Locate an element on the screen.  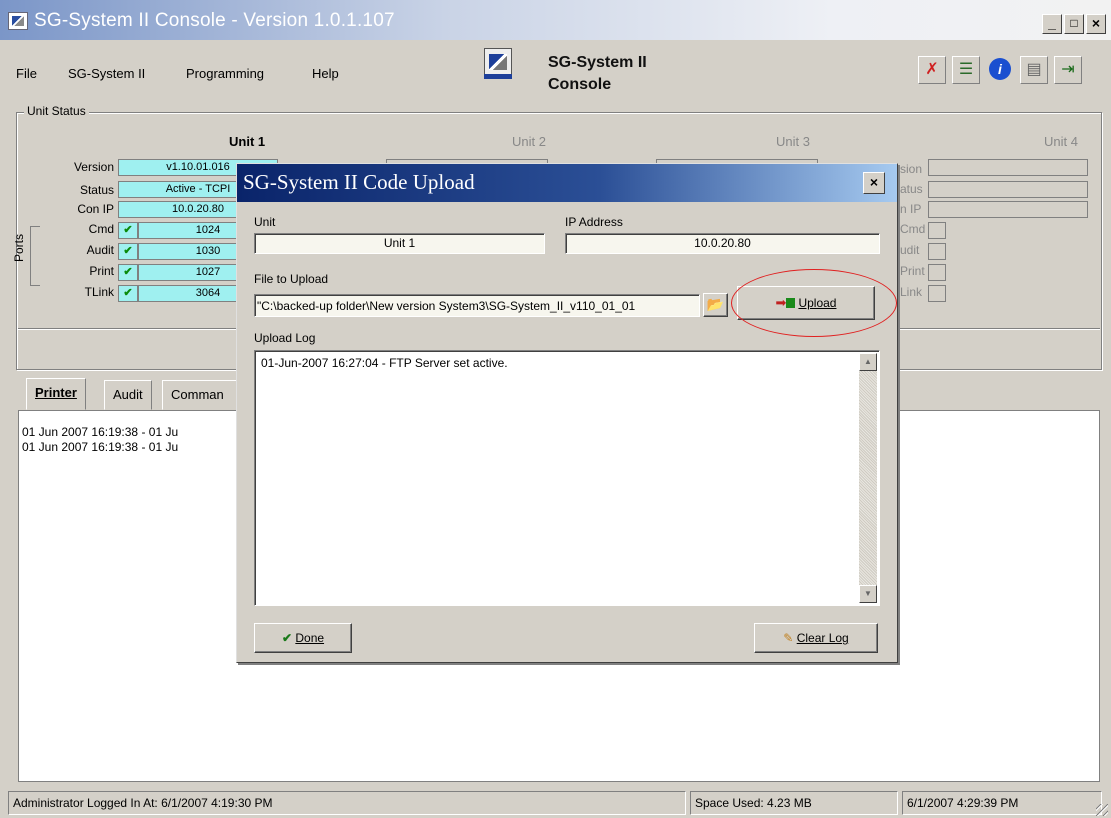
menu-programming: Programming is located at coordinates (225, 73).